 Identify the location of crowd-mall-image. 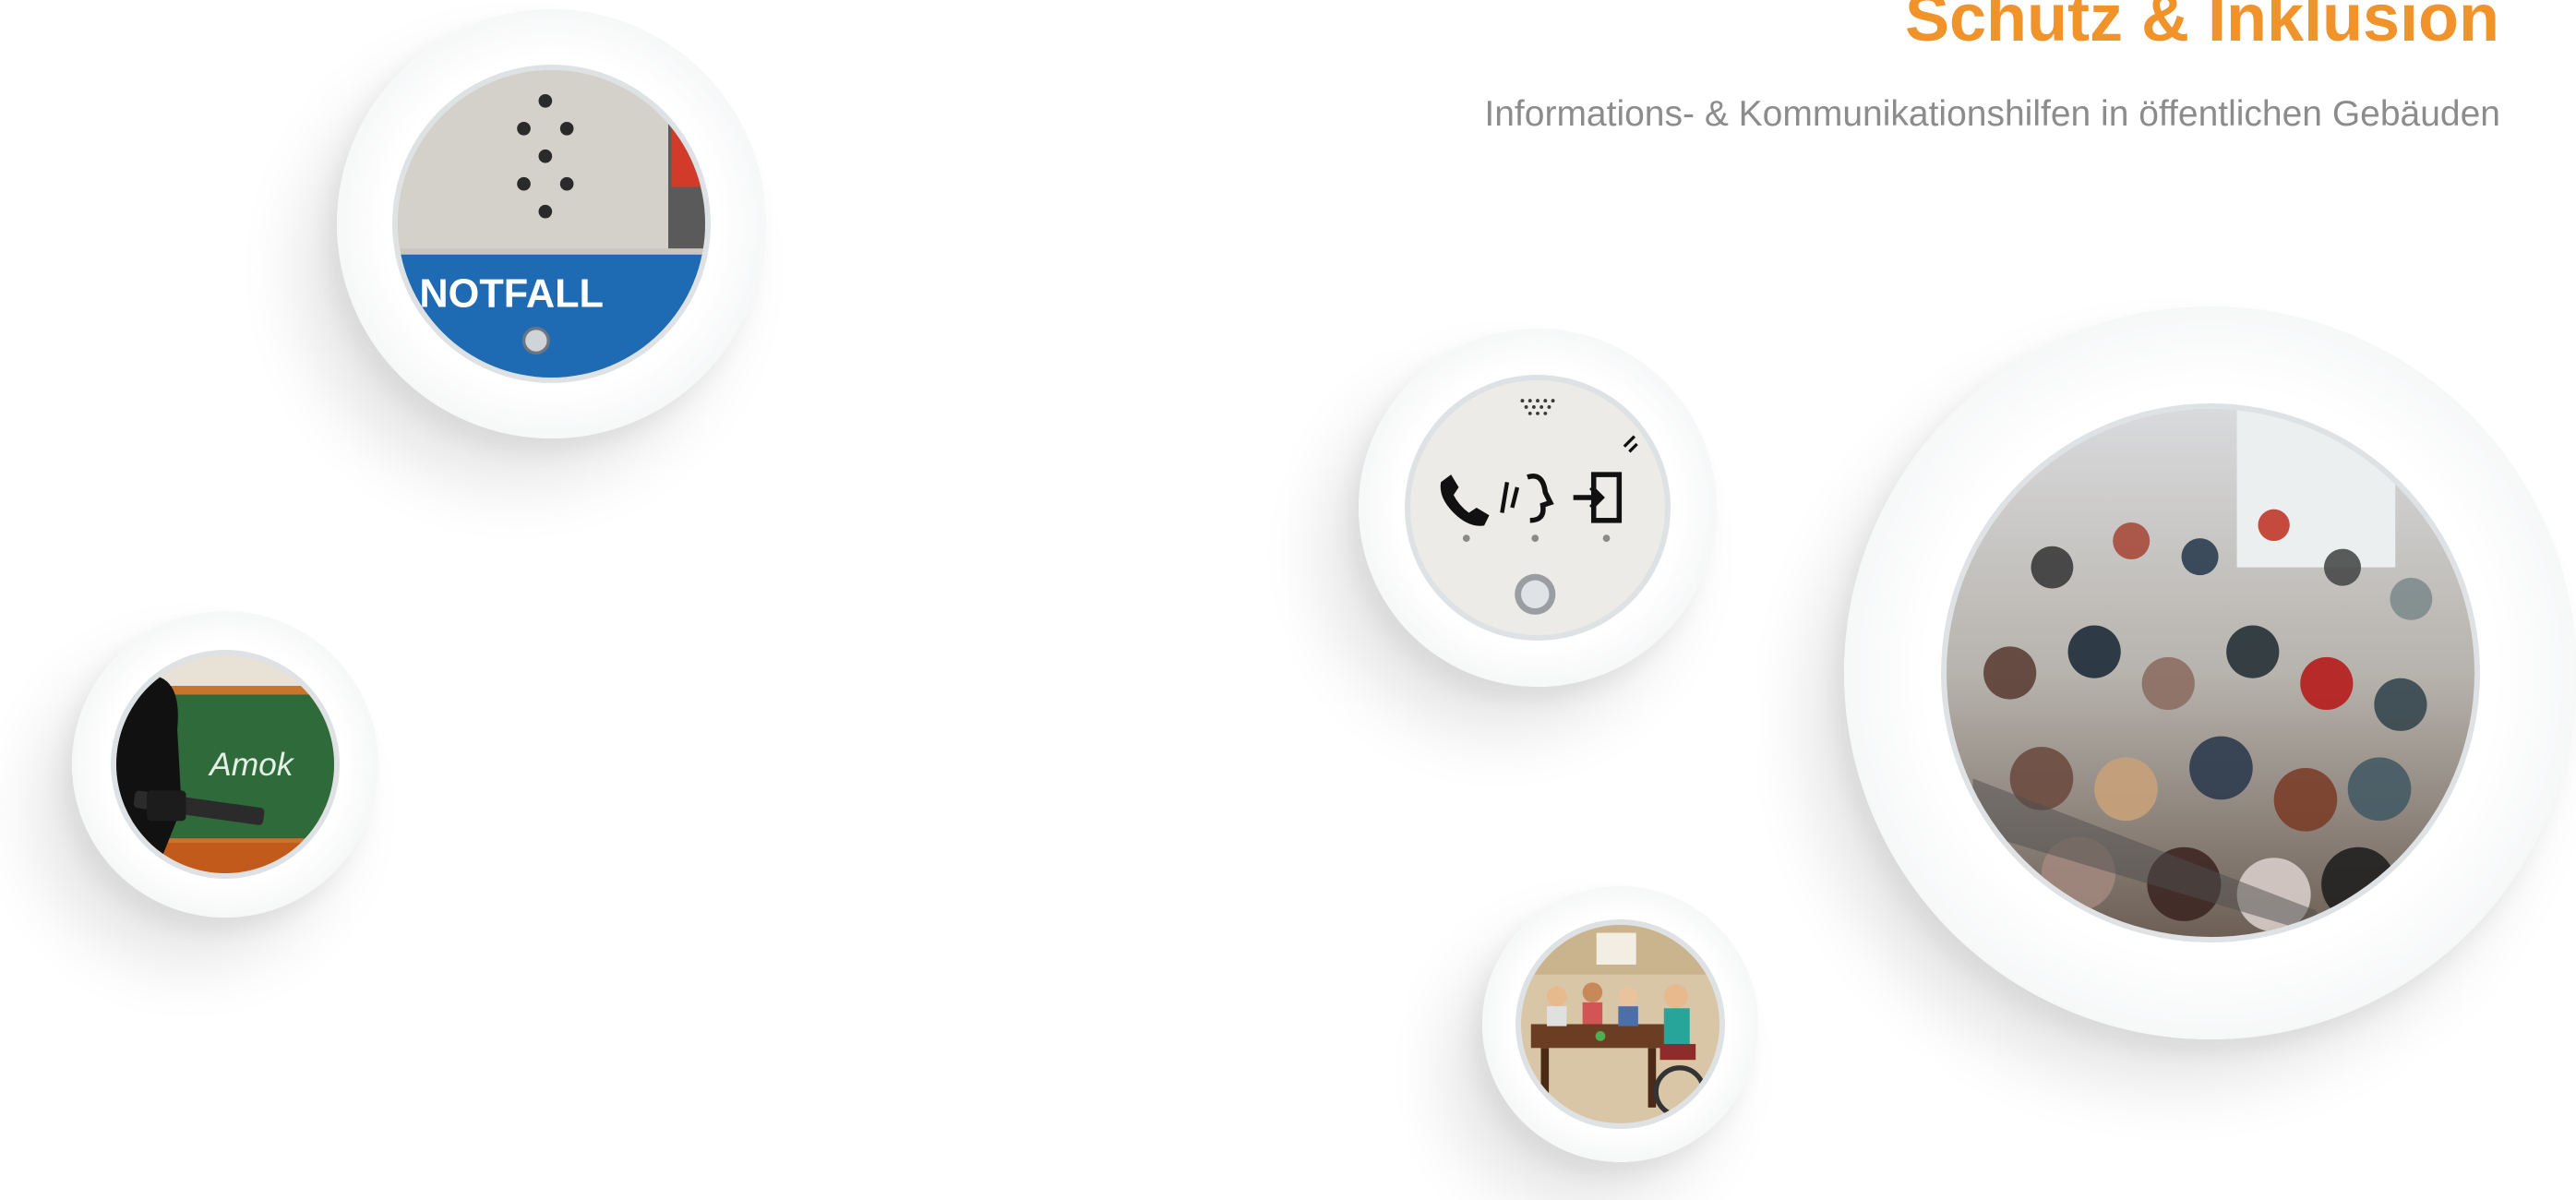
(2211, 673).